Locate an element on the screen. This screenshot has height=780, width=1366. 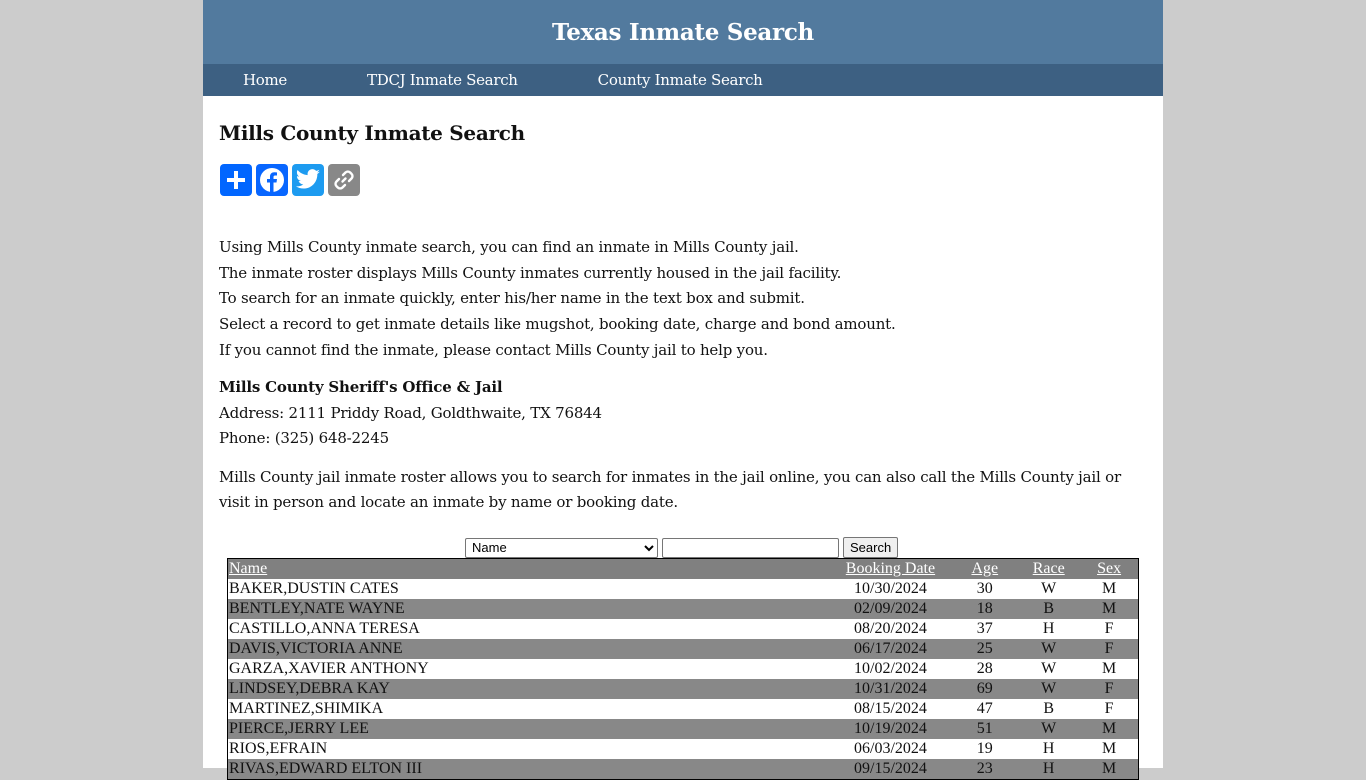
share-twitter-button is located at coordinates (308, 180).